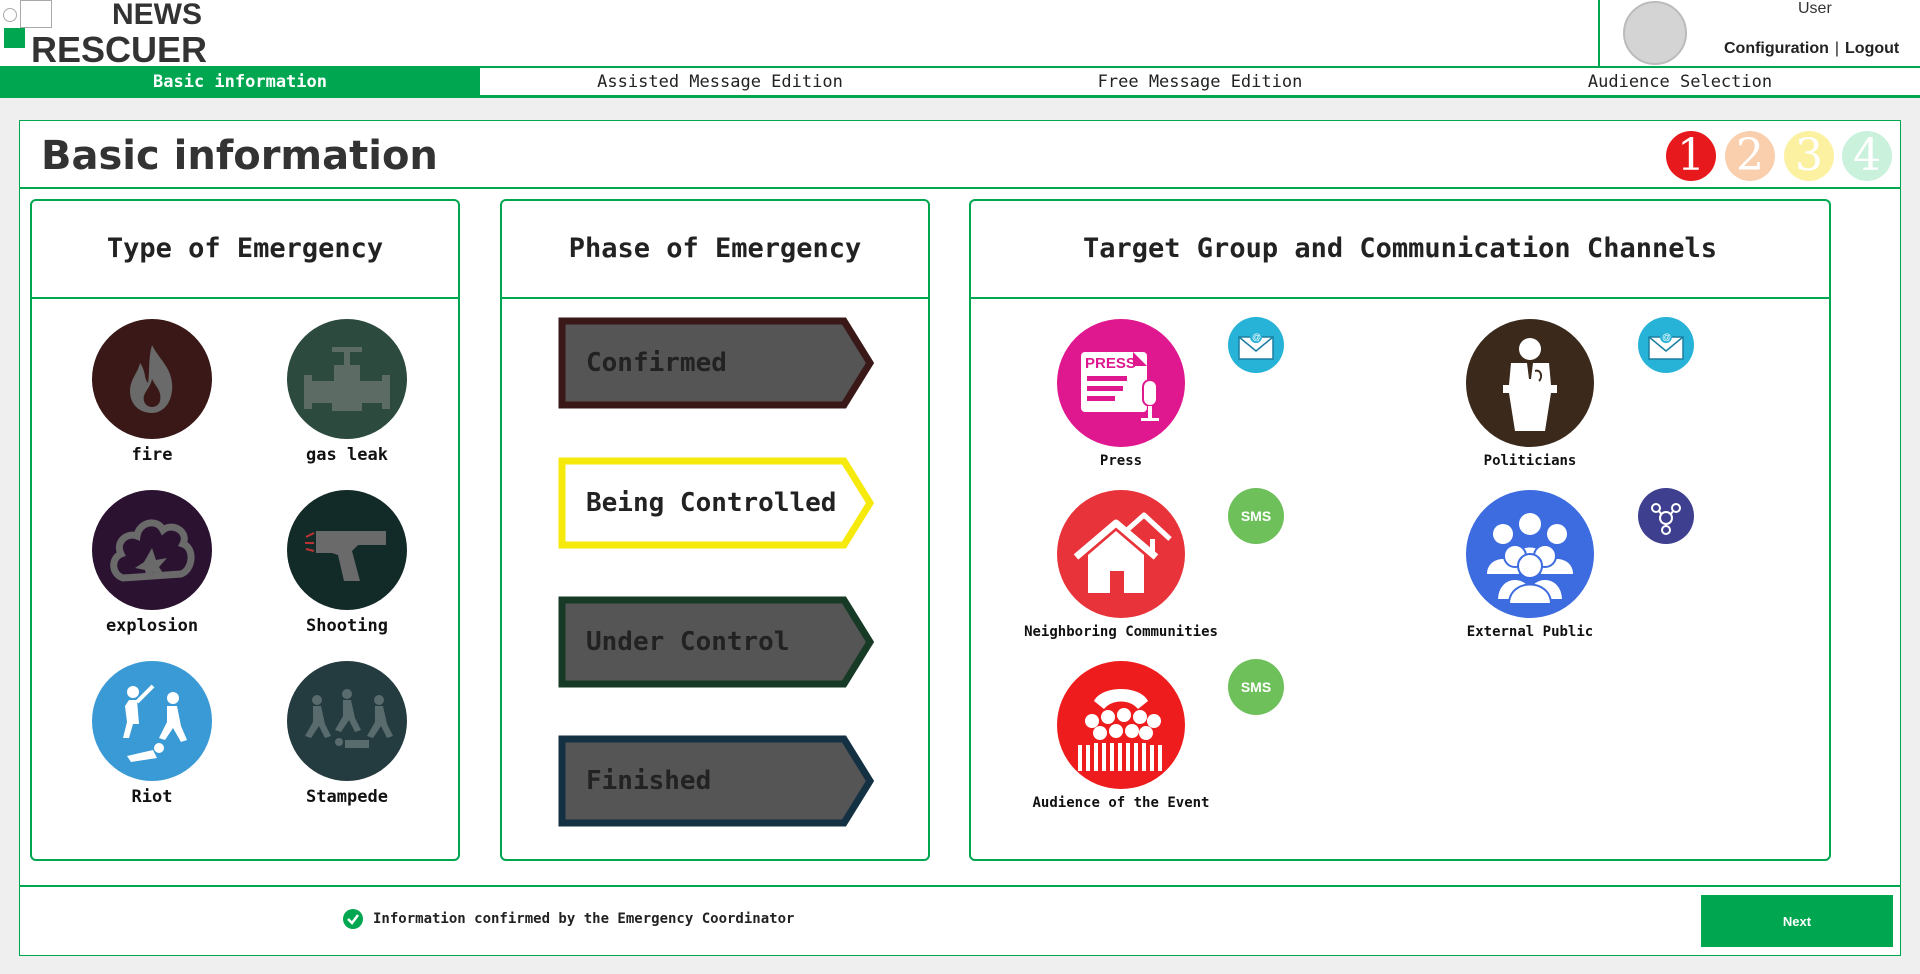 This screenshot has width=1920, height=974. Describe the element at coordinates (347, 550) in the screenshot. I see `pistol-icon` at that location.